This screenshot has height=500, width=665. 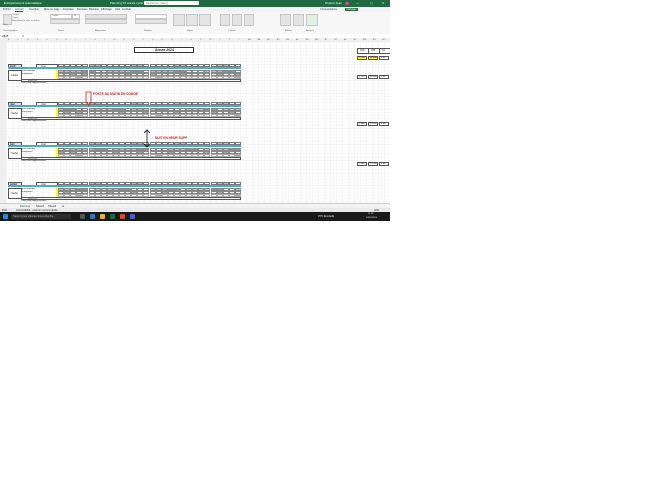 What do you see at coordinates (27, 192) in the screenshot?
I see `row-label: changement` at bounding box center [27, 192].